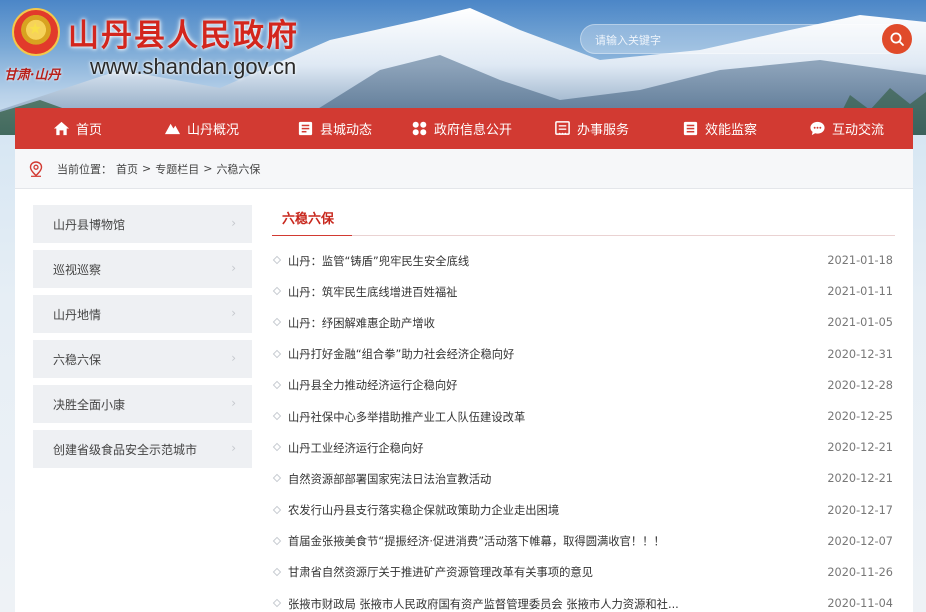  I want to click on article-row: 甘肃省自然资源厅关于推进矿产资源管理改革有关事项的意见 2020-11-26, so click(583, 572).